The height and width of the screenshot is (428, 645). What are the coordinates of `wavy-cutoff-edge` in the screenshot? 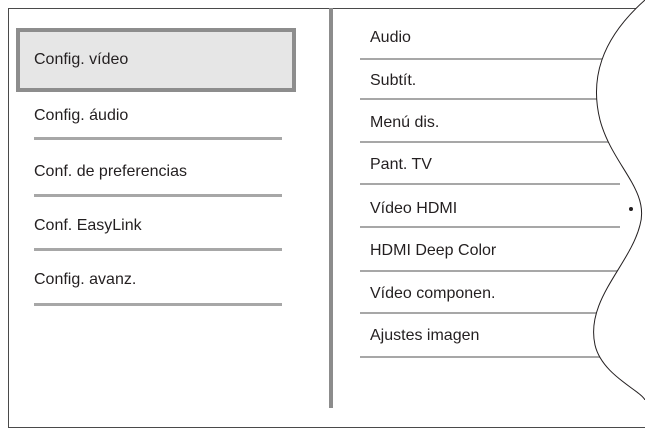 It's located at (619, 200).